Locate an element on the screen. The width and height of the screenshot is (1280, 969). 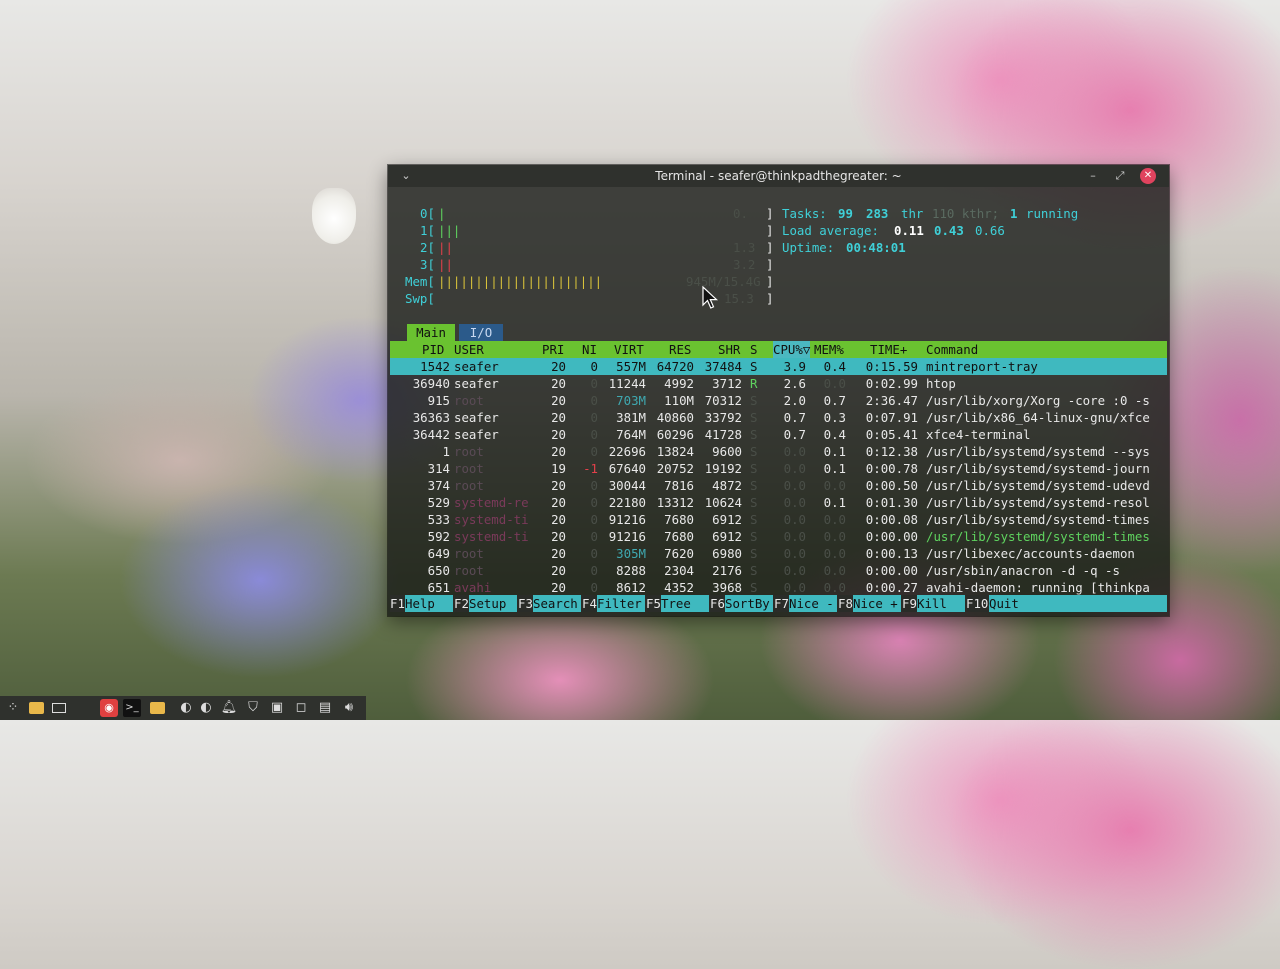
command-cell: mintreport-tray is located at coordinates (982, 366).